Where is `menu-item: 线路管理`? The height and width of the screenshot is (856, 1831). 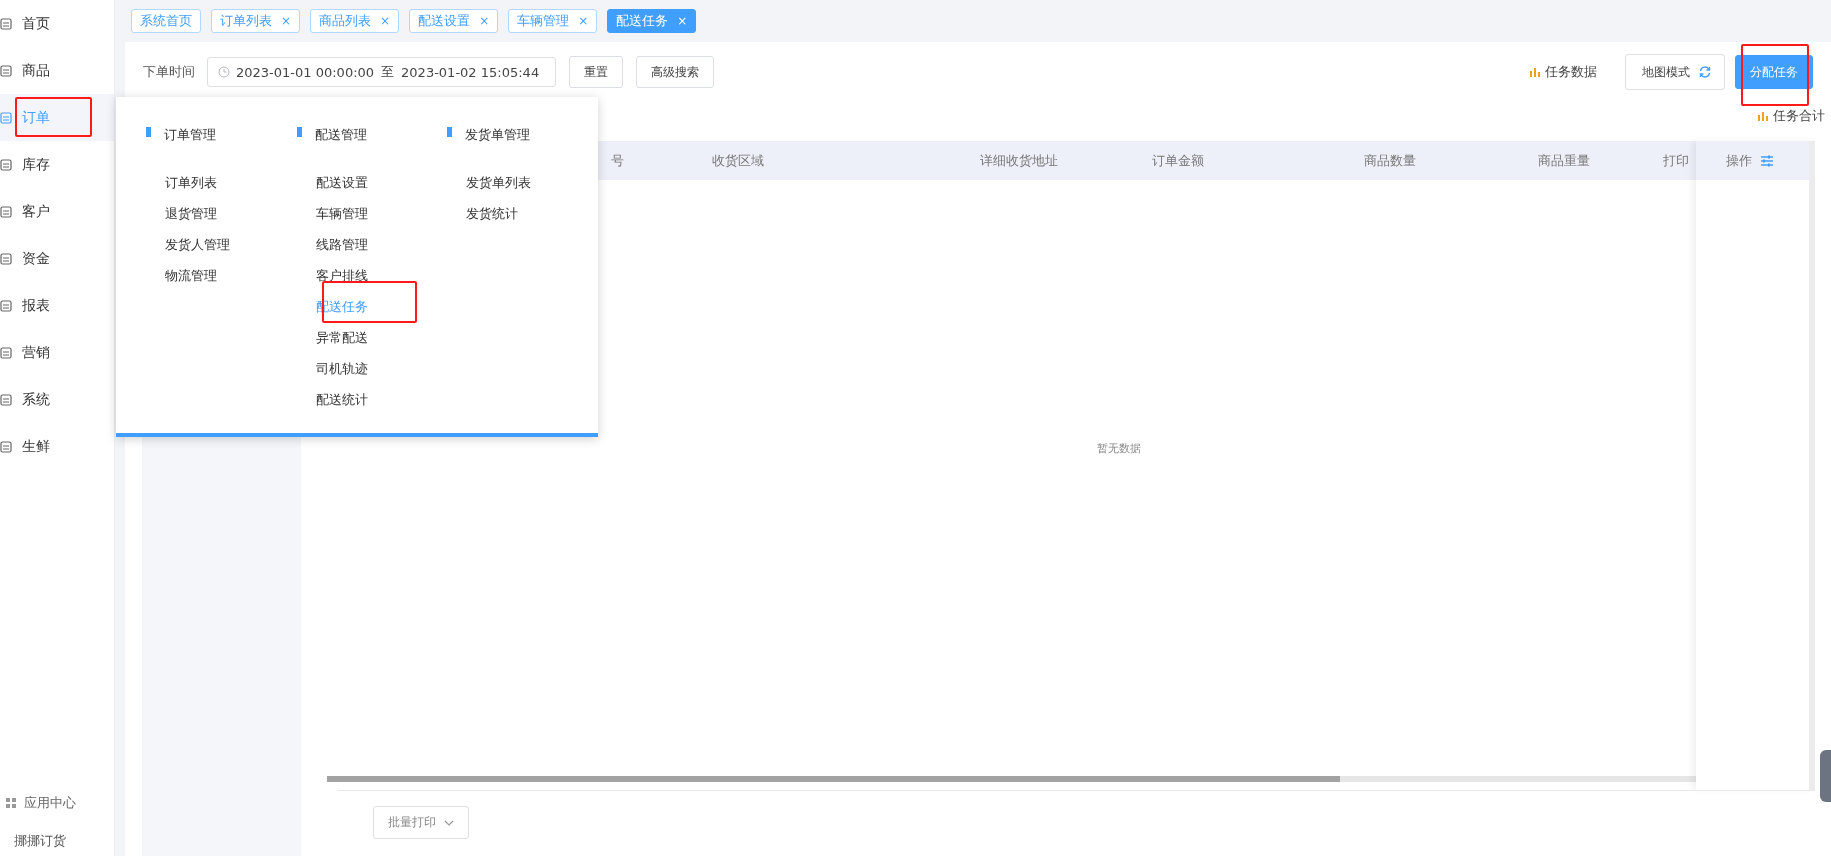 menu-item: 线路管理 is located at coordinates (341, 244).